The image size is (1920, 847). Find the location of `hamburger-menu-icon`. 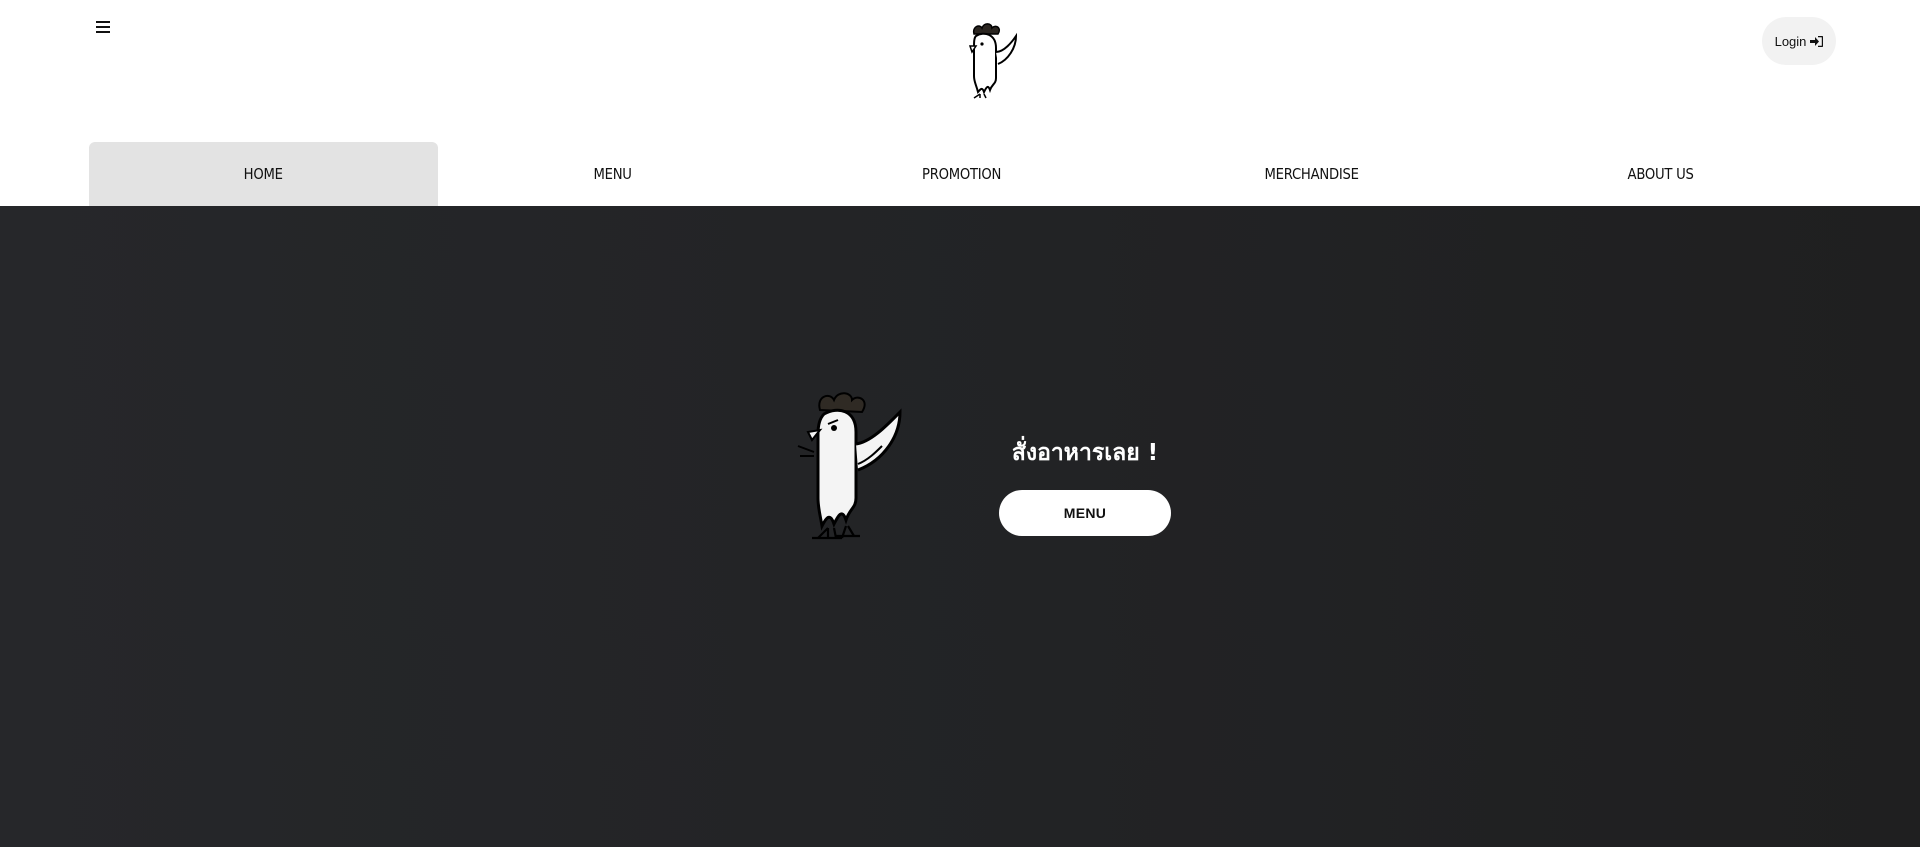

hamburger-menu-icon is located at coordinates (103, 27).